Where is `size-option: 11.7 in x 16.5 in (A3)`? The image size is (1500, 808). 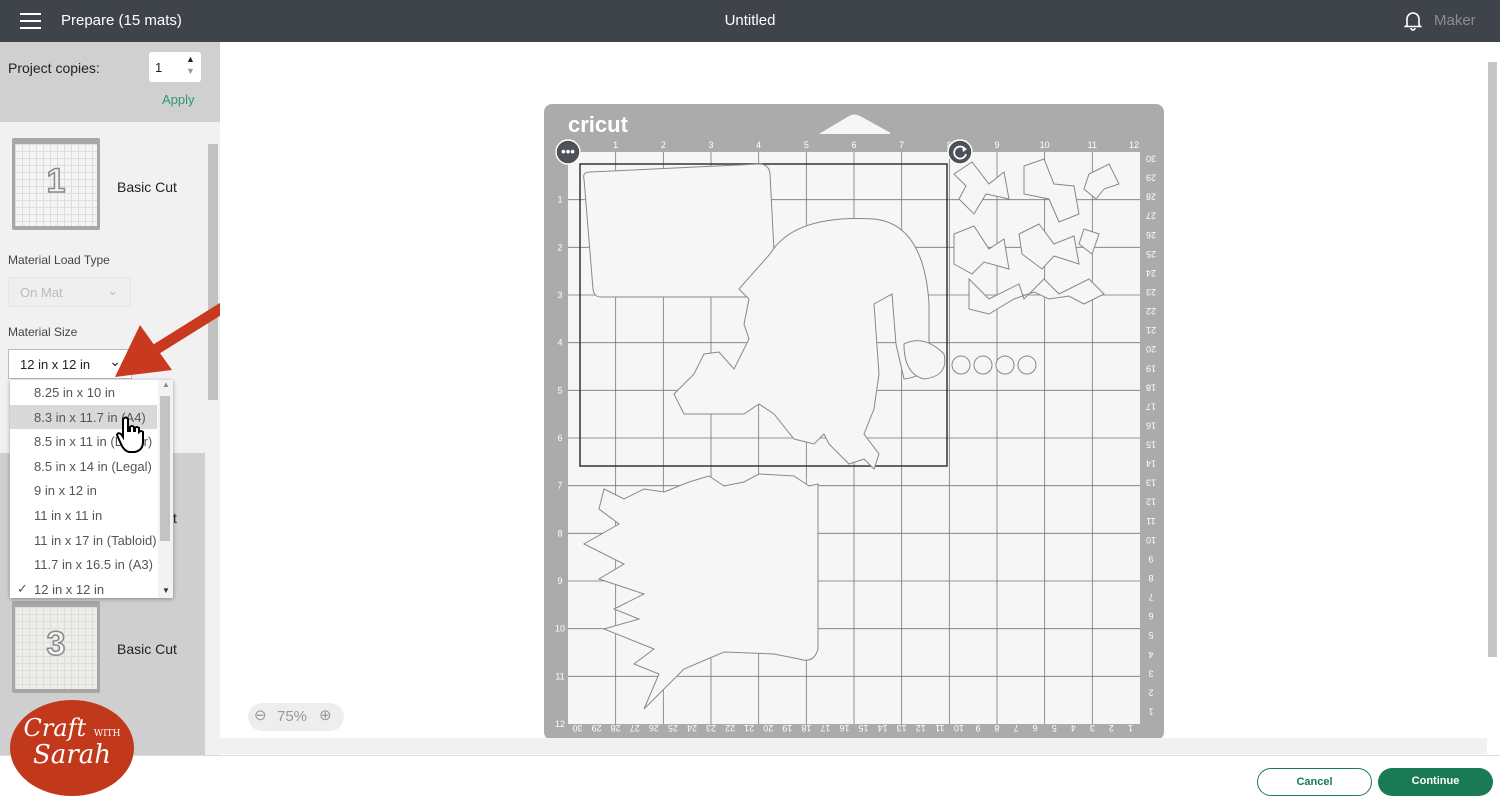 size-option: 11.7 in x 16.5 in (A3) is located at coordinates (91, 564).